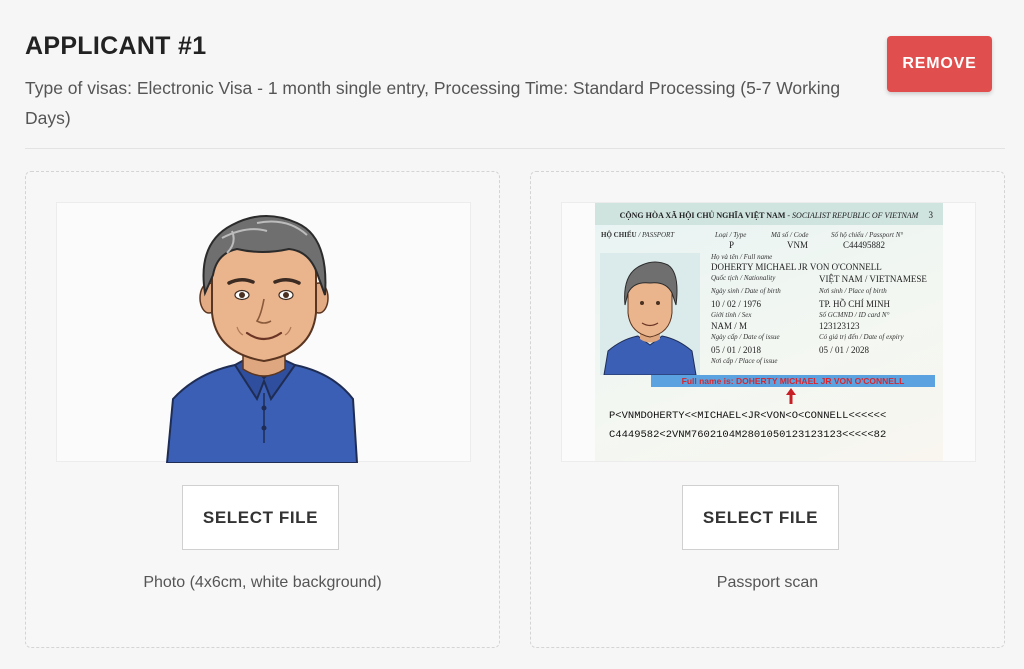 The height and width of the screenshot is (669, 1024). What do you see at coordinates (731, 235) in the screenshot?
I see `passport-type-label: Loại / Type` at bounding box center [731, 235].